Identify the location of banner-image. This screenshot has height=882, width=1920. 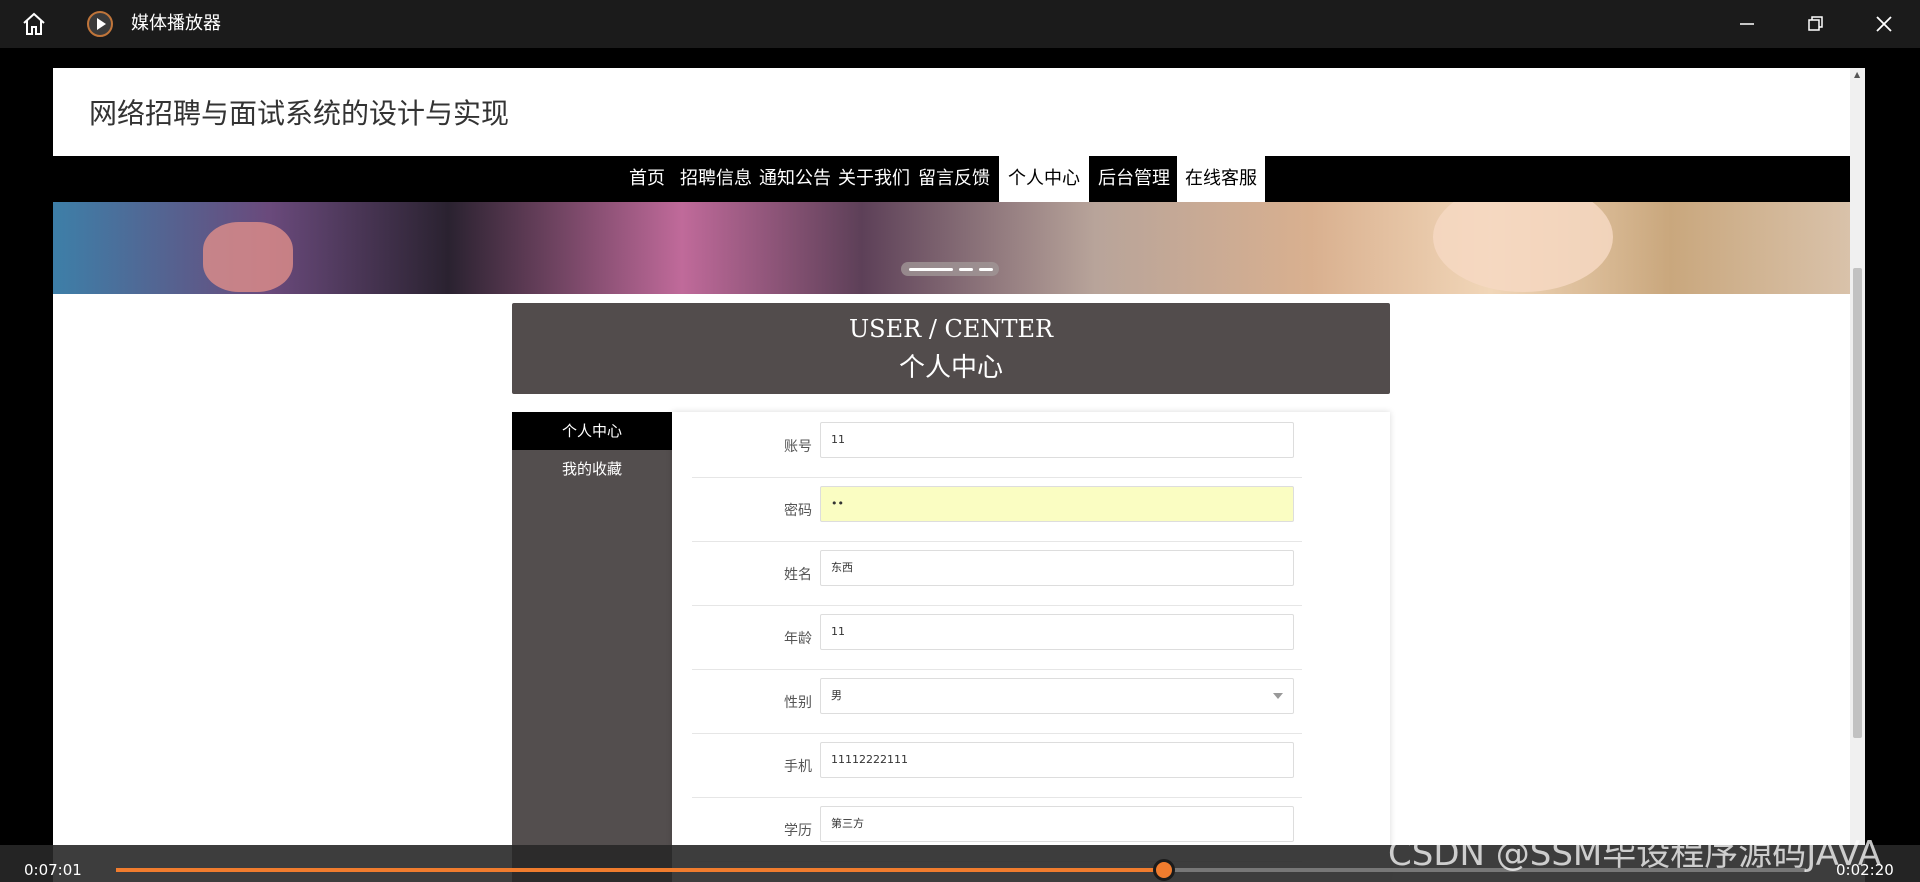
(951, 248).